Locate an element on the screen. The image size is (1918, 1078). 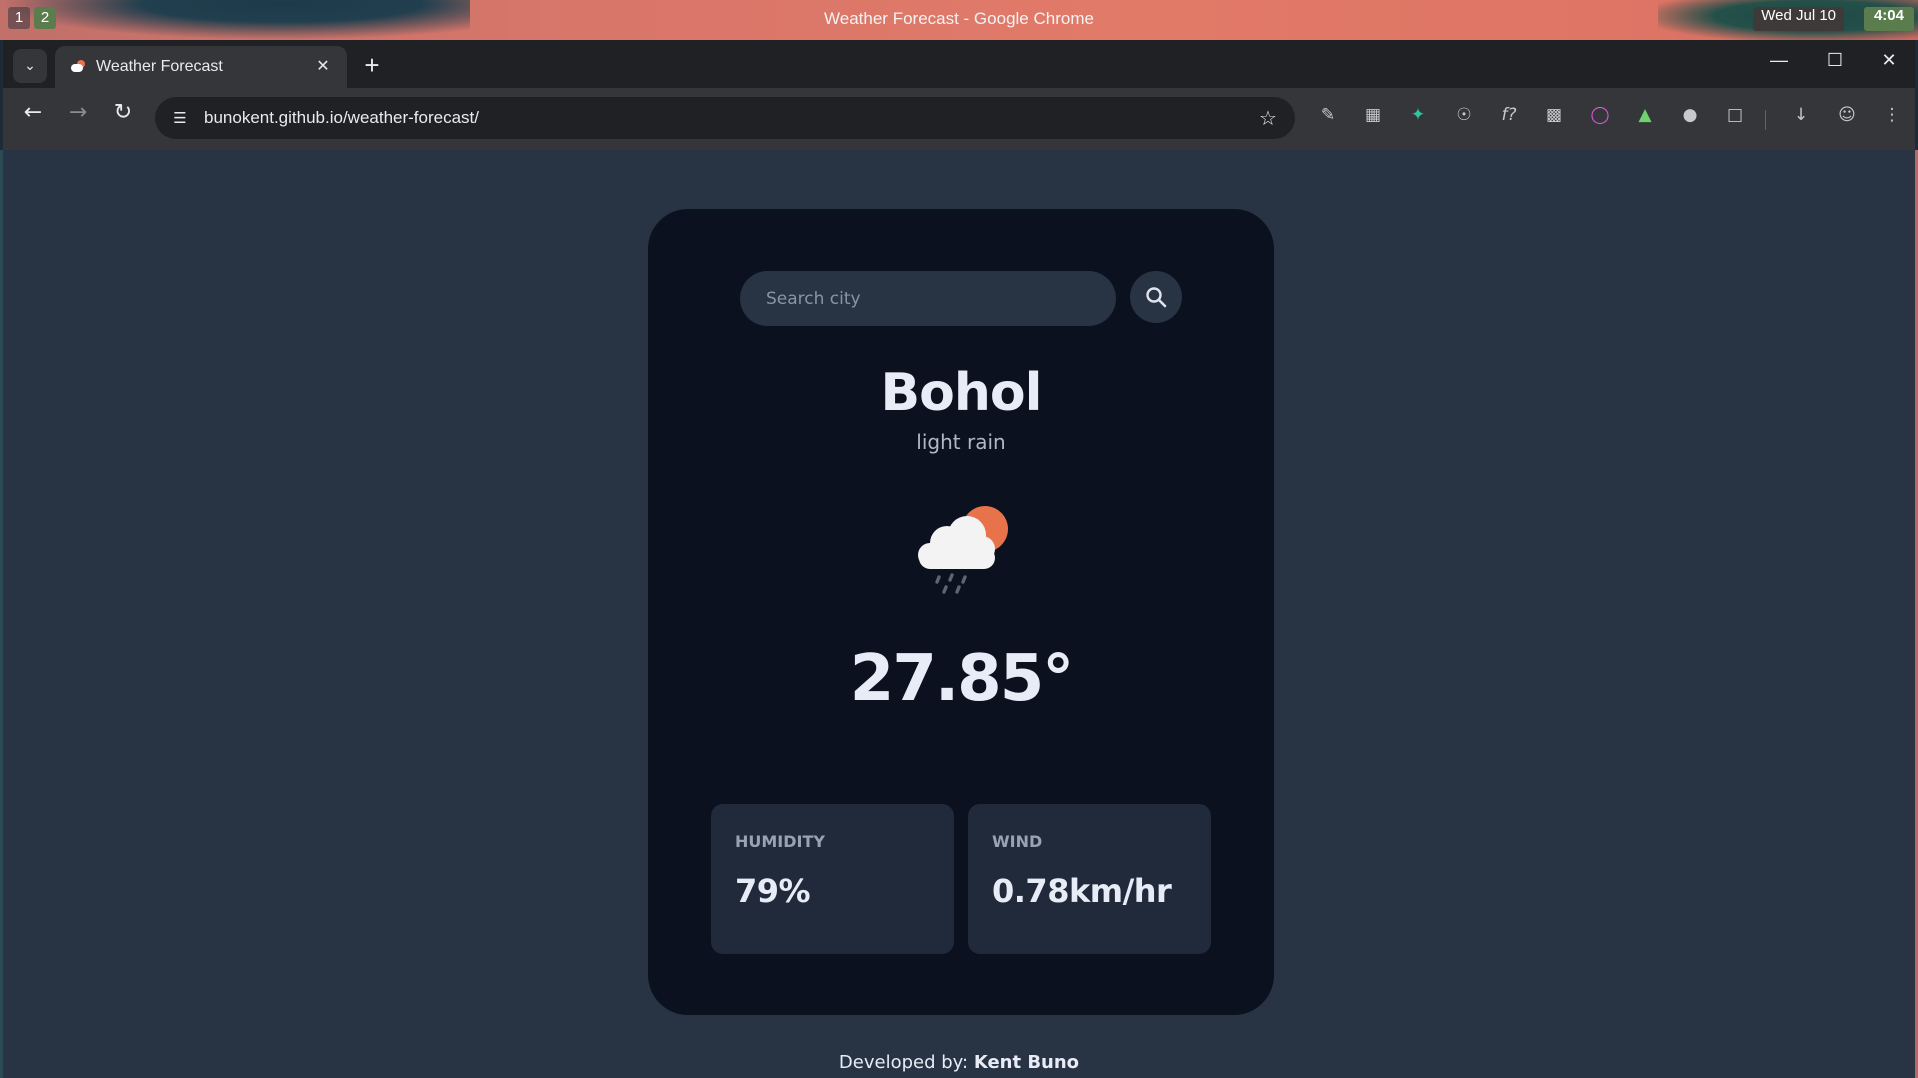
rain-cloud-sun-icon is located at coordinates (963, 550).